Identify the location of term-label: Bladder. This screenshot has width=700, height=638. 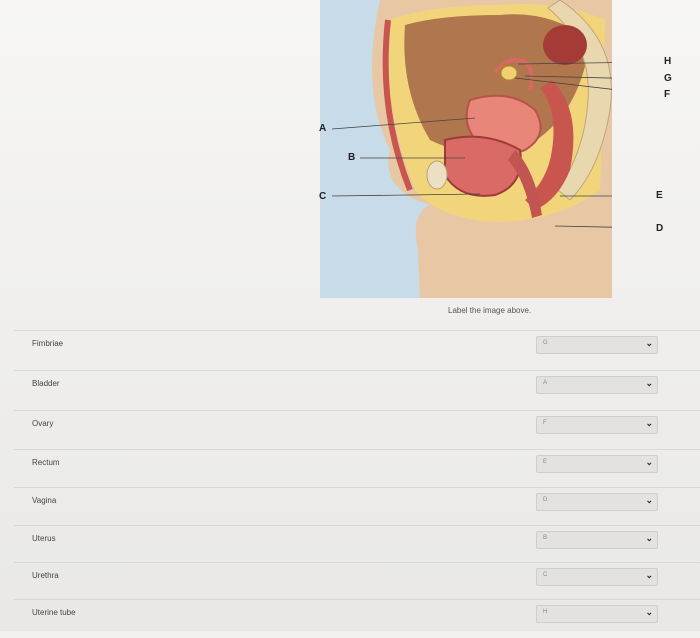
(46, 383).